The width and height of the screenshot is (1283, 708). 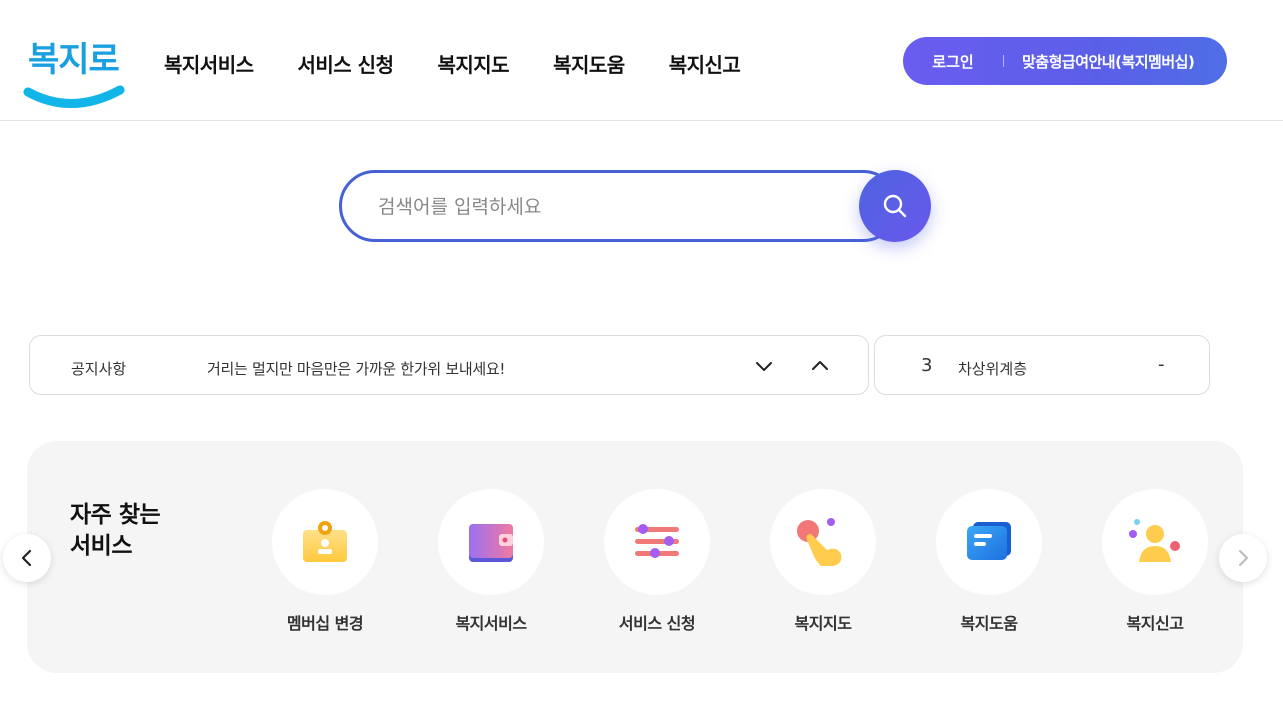 I want to click on service-label: 복지지도, so click(x=823, y=623).